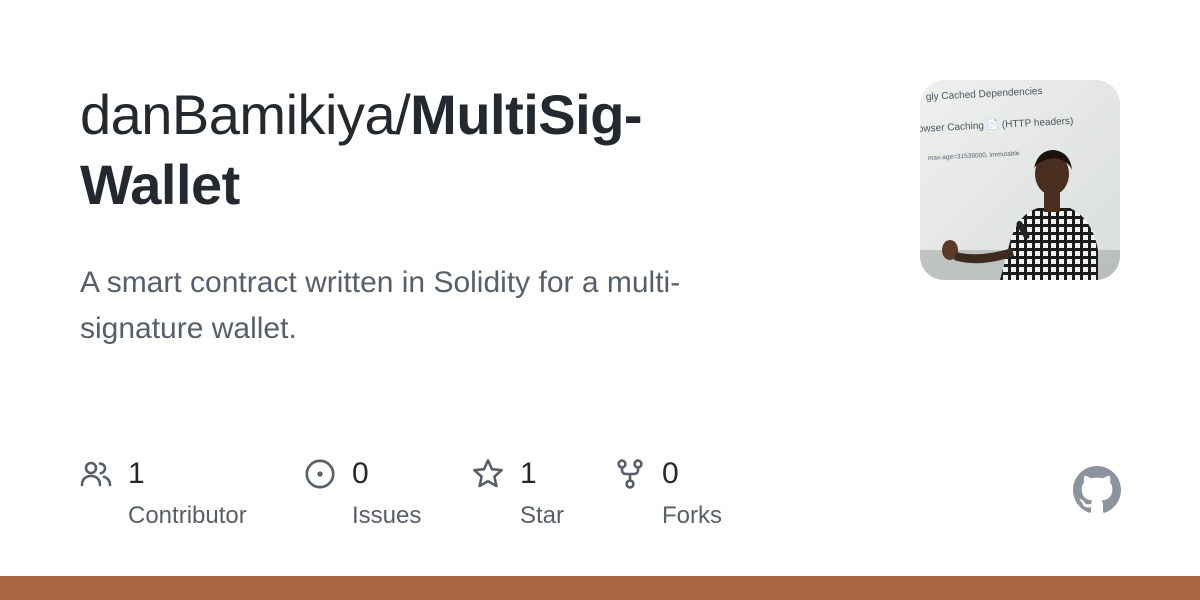  What do you see at coordinates (440, 150) in the screenshot?
I see `repo-title: danBamikiya/MultiSig-Wallet` at bounding box center [440, 150].